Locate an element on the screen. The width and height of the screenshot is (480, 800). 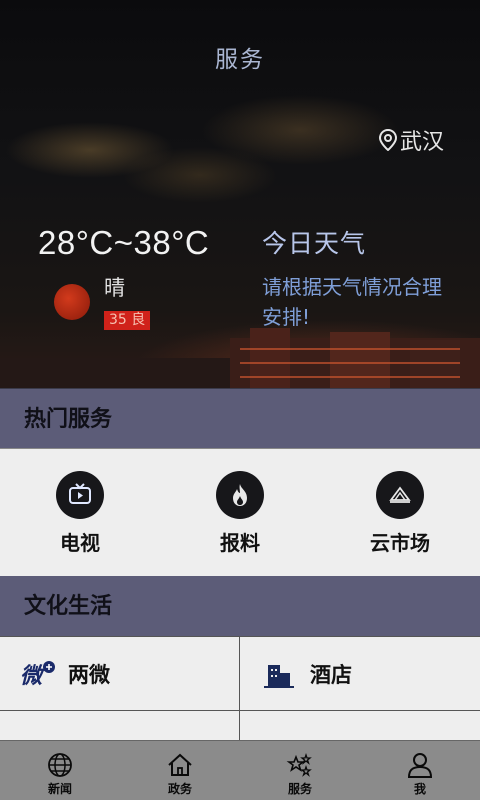
hot-services-header: 热门服务 is located at coordinates (240, 418).